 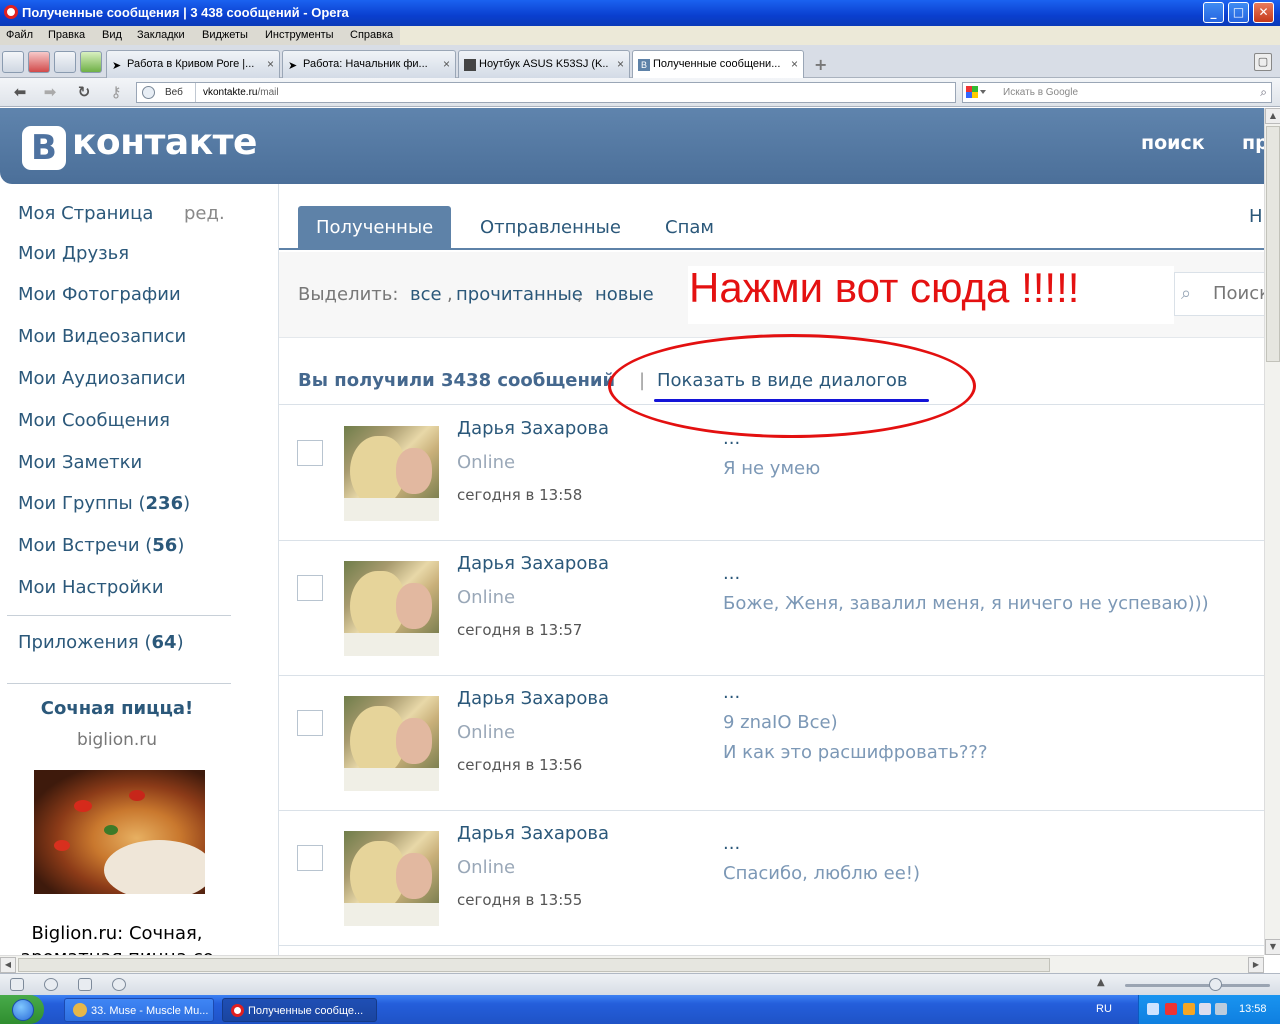 I want to click on select-new-link: новые, so click(x=624, y=294).